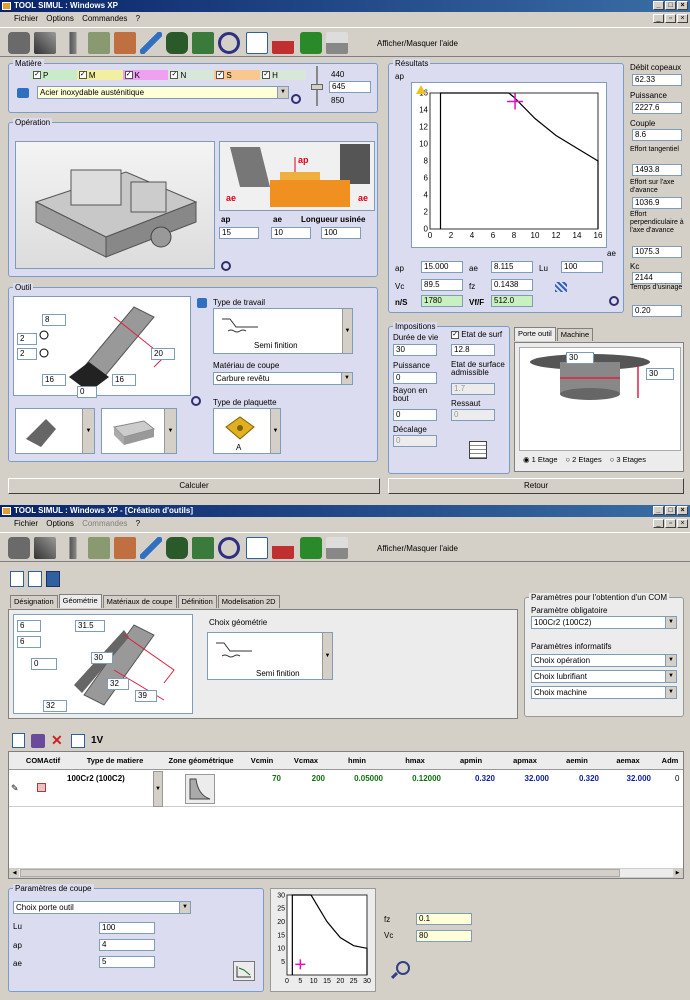 The width and height of the screenshot is (690, 1000). Describe the element at coordinates (283, 43) in the screenshot. I see `eraser-icon` at that location.